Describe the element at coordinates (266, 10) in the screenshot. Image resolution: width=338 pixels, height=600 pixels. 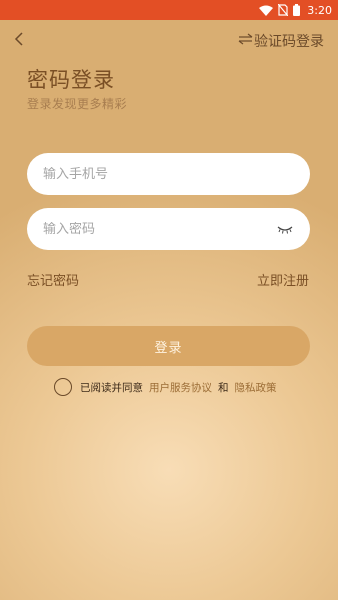
I see `wifi-icon` at that location.